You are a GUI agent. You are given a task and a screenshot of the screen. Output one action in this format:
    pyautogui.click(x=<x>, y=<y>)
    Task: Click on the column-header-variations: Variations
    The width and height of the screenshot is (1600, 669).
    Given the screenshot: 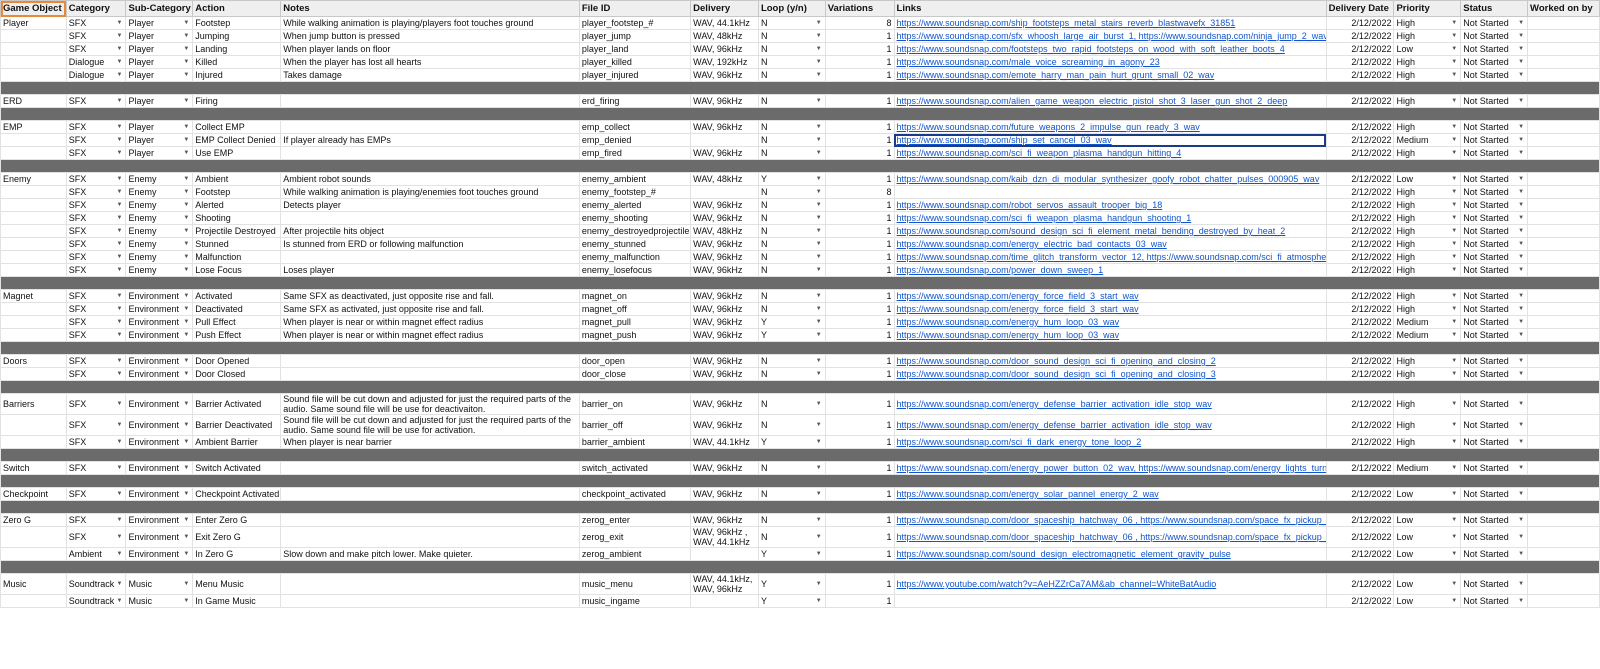 What is the action you would take?
    pyautogui.click(x=859, y=8)
    